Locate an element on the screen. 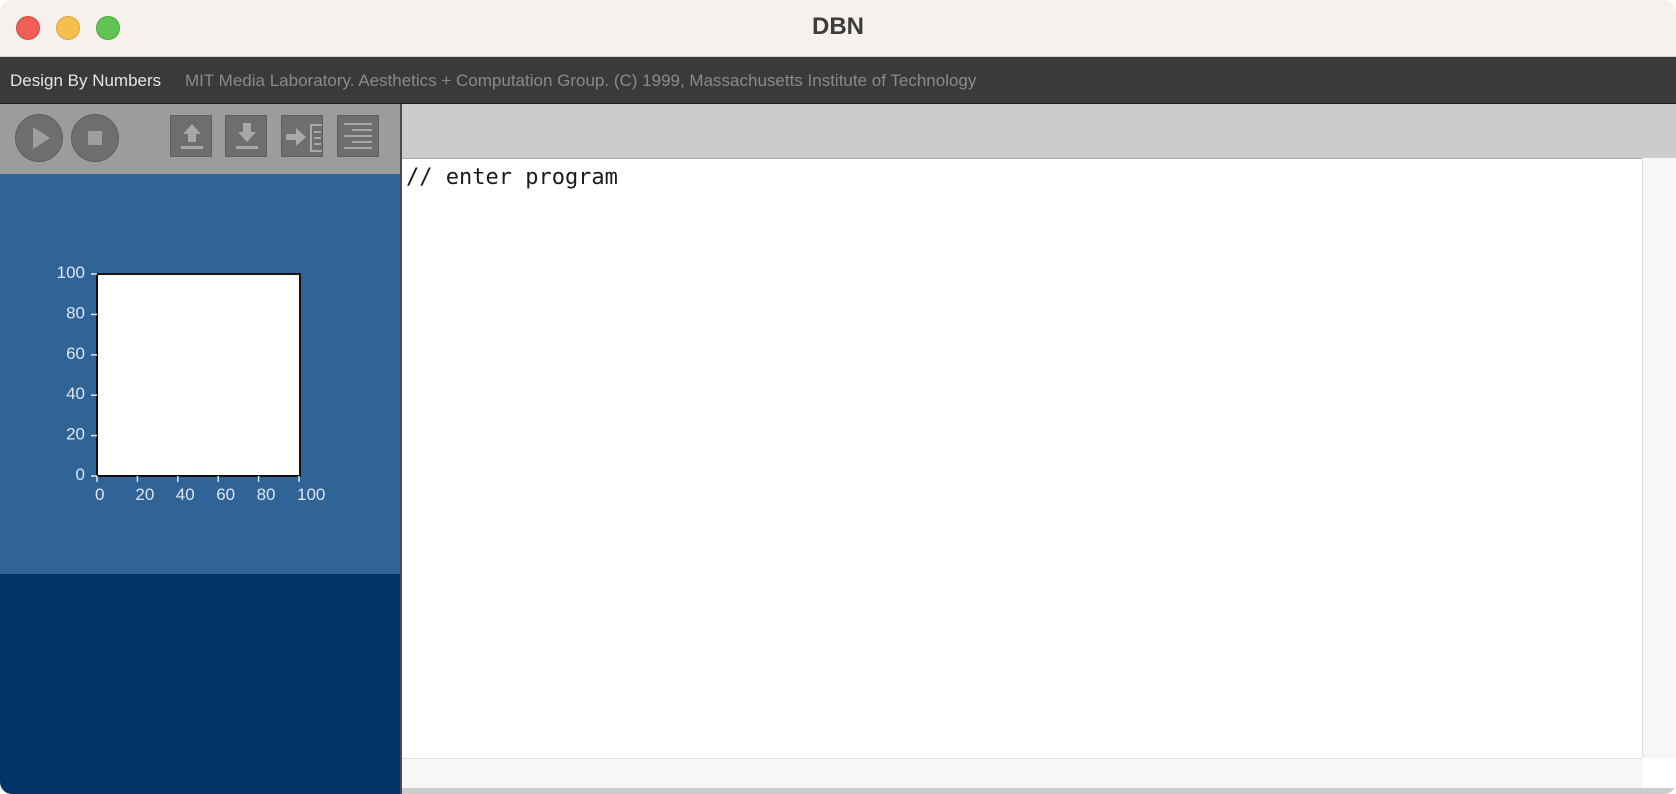  y-tick-label: 100 is located at coordinates (71, 272).